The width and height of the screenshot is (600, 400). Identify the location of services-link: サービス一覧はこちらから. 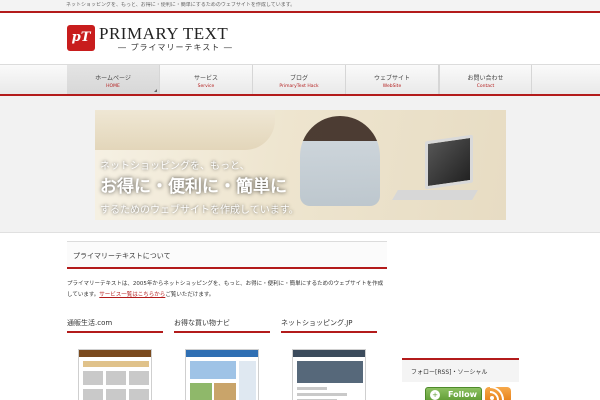
(132, 295).